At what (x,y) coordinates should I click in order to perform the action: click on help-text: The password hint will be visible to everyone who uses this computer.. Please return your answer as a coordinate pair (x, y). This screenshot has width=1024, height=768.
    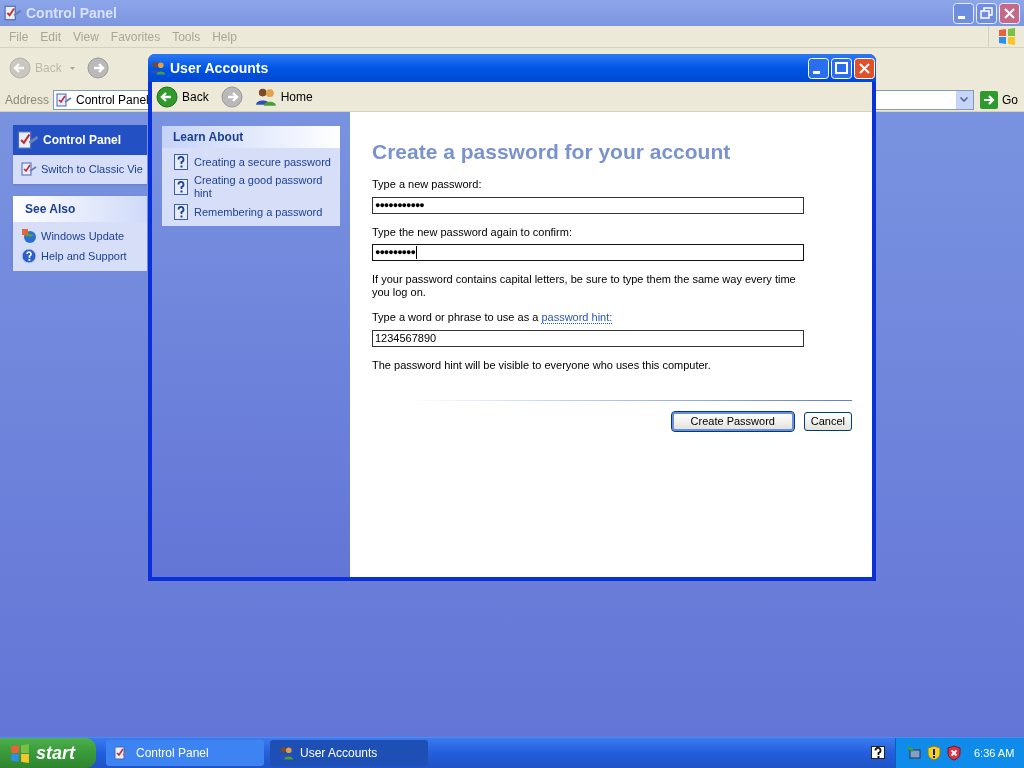
    Looking at the image, I should click on (542, 365).